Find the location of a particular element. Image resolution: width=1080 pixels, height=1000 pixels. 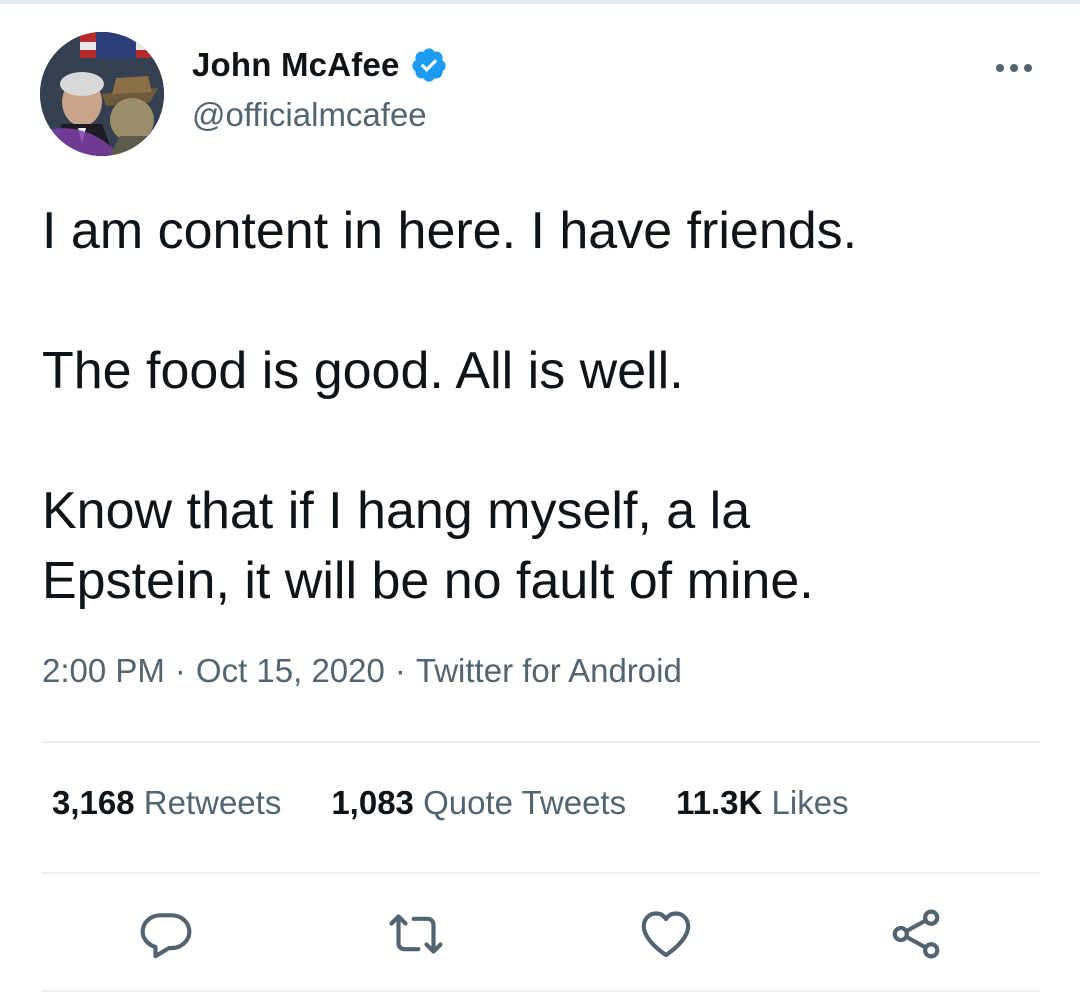

quote-tweets-count: 1,083 is located at coordinates (372, 802).